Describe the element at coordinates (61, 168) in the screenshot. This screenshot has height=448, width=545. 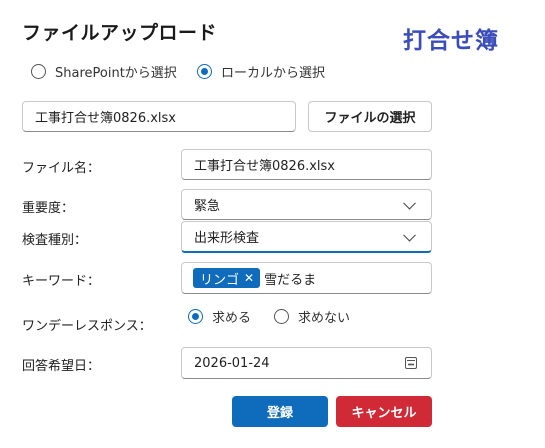
I see `file-name-label: ファイル名：` at that location.